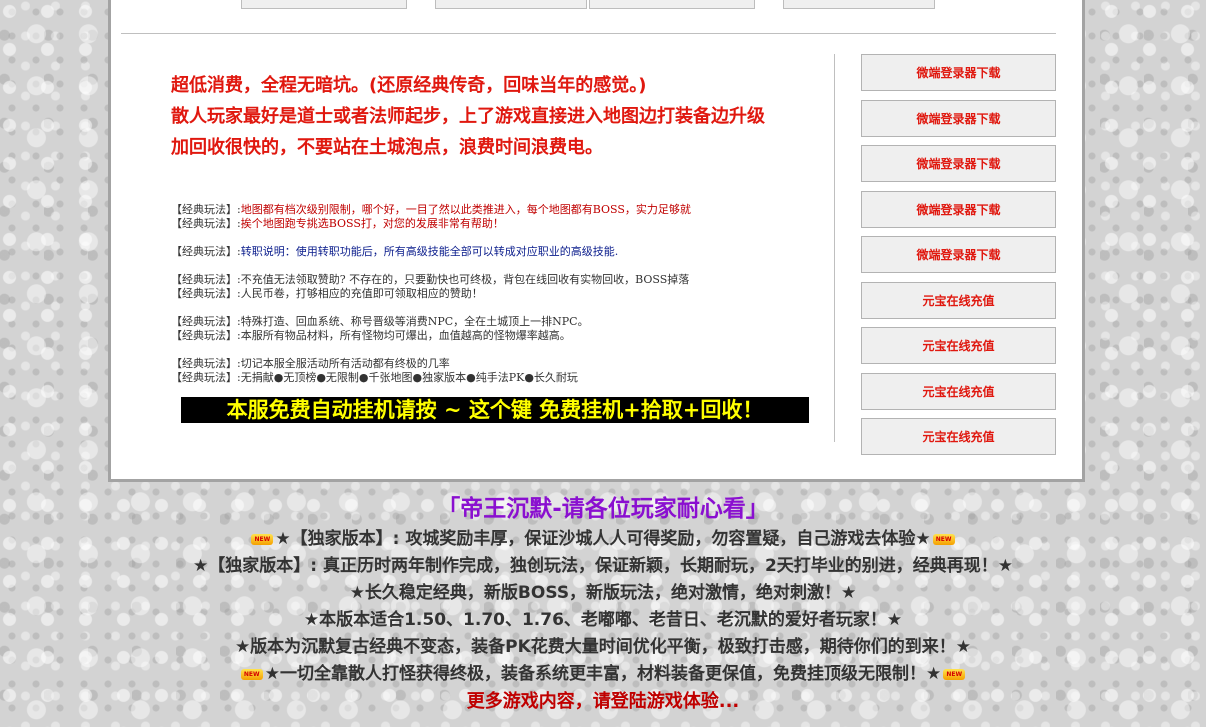 This screenshot has width=1206, height=727. Describe the element at coordinates (603, 620) in the screenshot. I see `feature-line-4: ★本版本适合1.50、1.70、1.76、老嘟嘟、老昔日、老沉默的爱好者玩家！★` at that location.